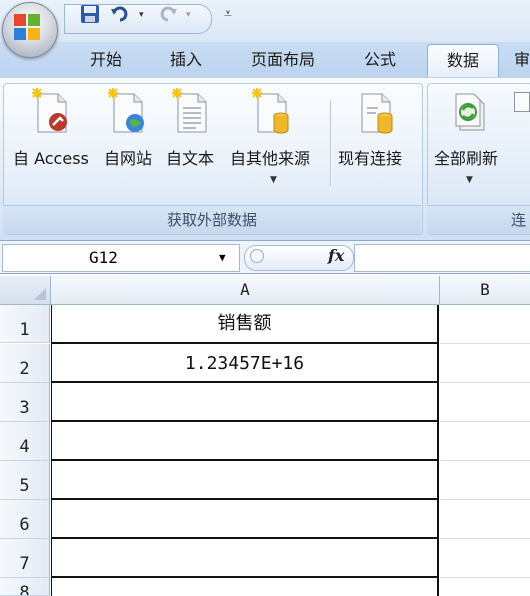 The height and width of the screenshot is (596, 530). What do you see at coordinates (245, 402) in the screenshot?
I see `cell-a3` at bounding box center [245, 402].